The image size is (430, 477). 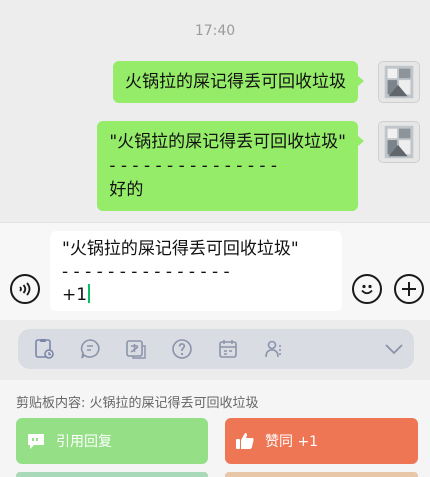 I want to click on agree-plus-one-label: 赞同 +1, so click(x=292, y=442).